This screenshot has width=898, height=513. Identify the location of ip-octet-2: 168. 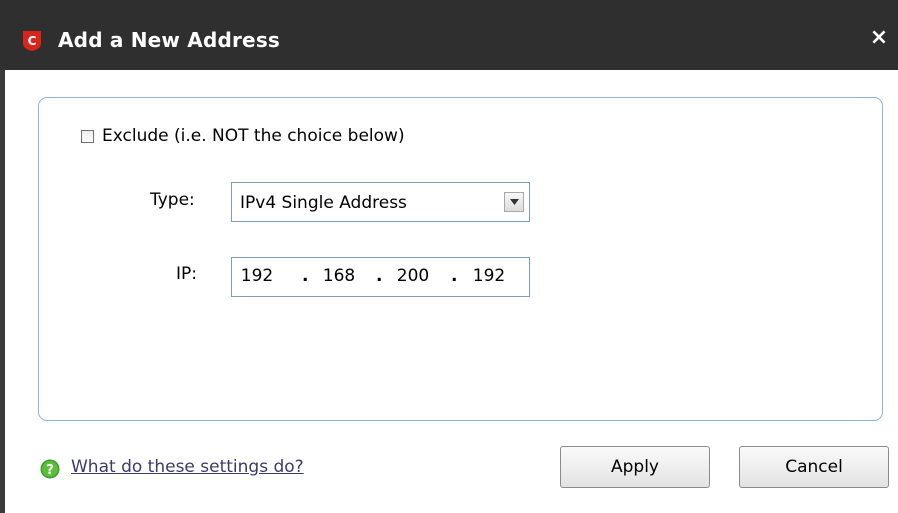
(339, 276).